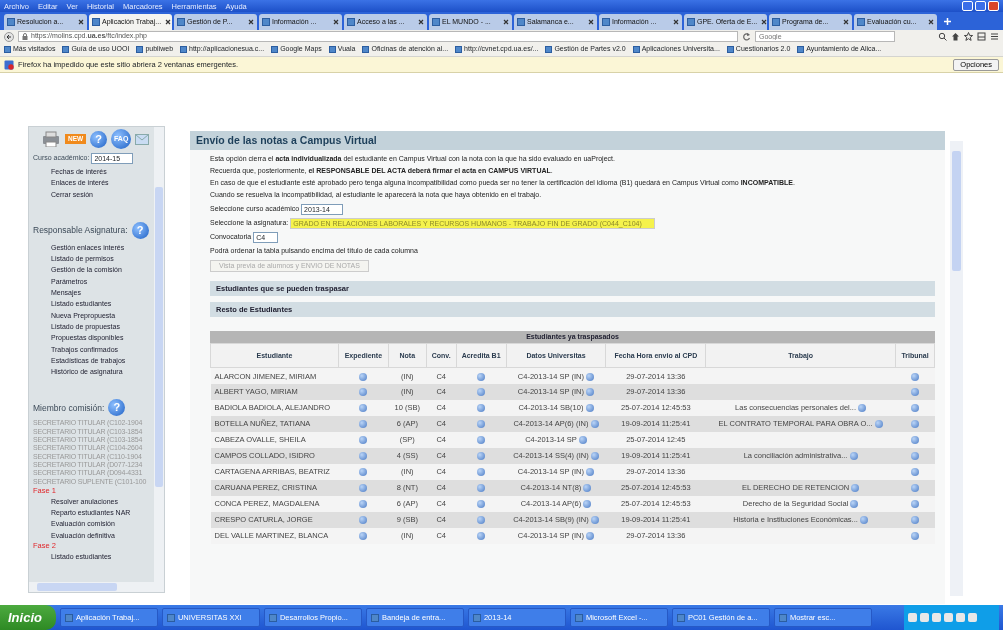  I want to click on section-heading: Miembro comisión:, so click(69, 408).